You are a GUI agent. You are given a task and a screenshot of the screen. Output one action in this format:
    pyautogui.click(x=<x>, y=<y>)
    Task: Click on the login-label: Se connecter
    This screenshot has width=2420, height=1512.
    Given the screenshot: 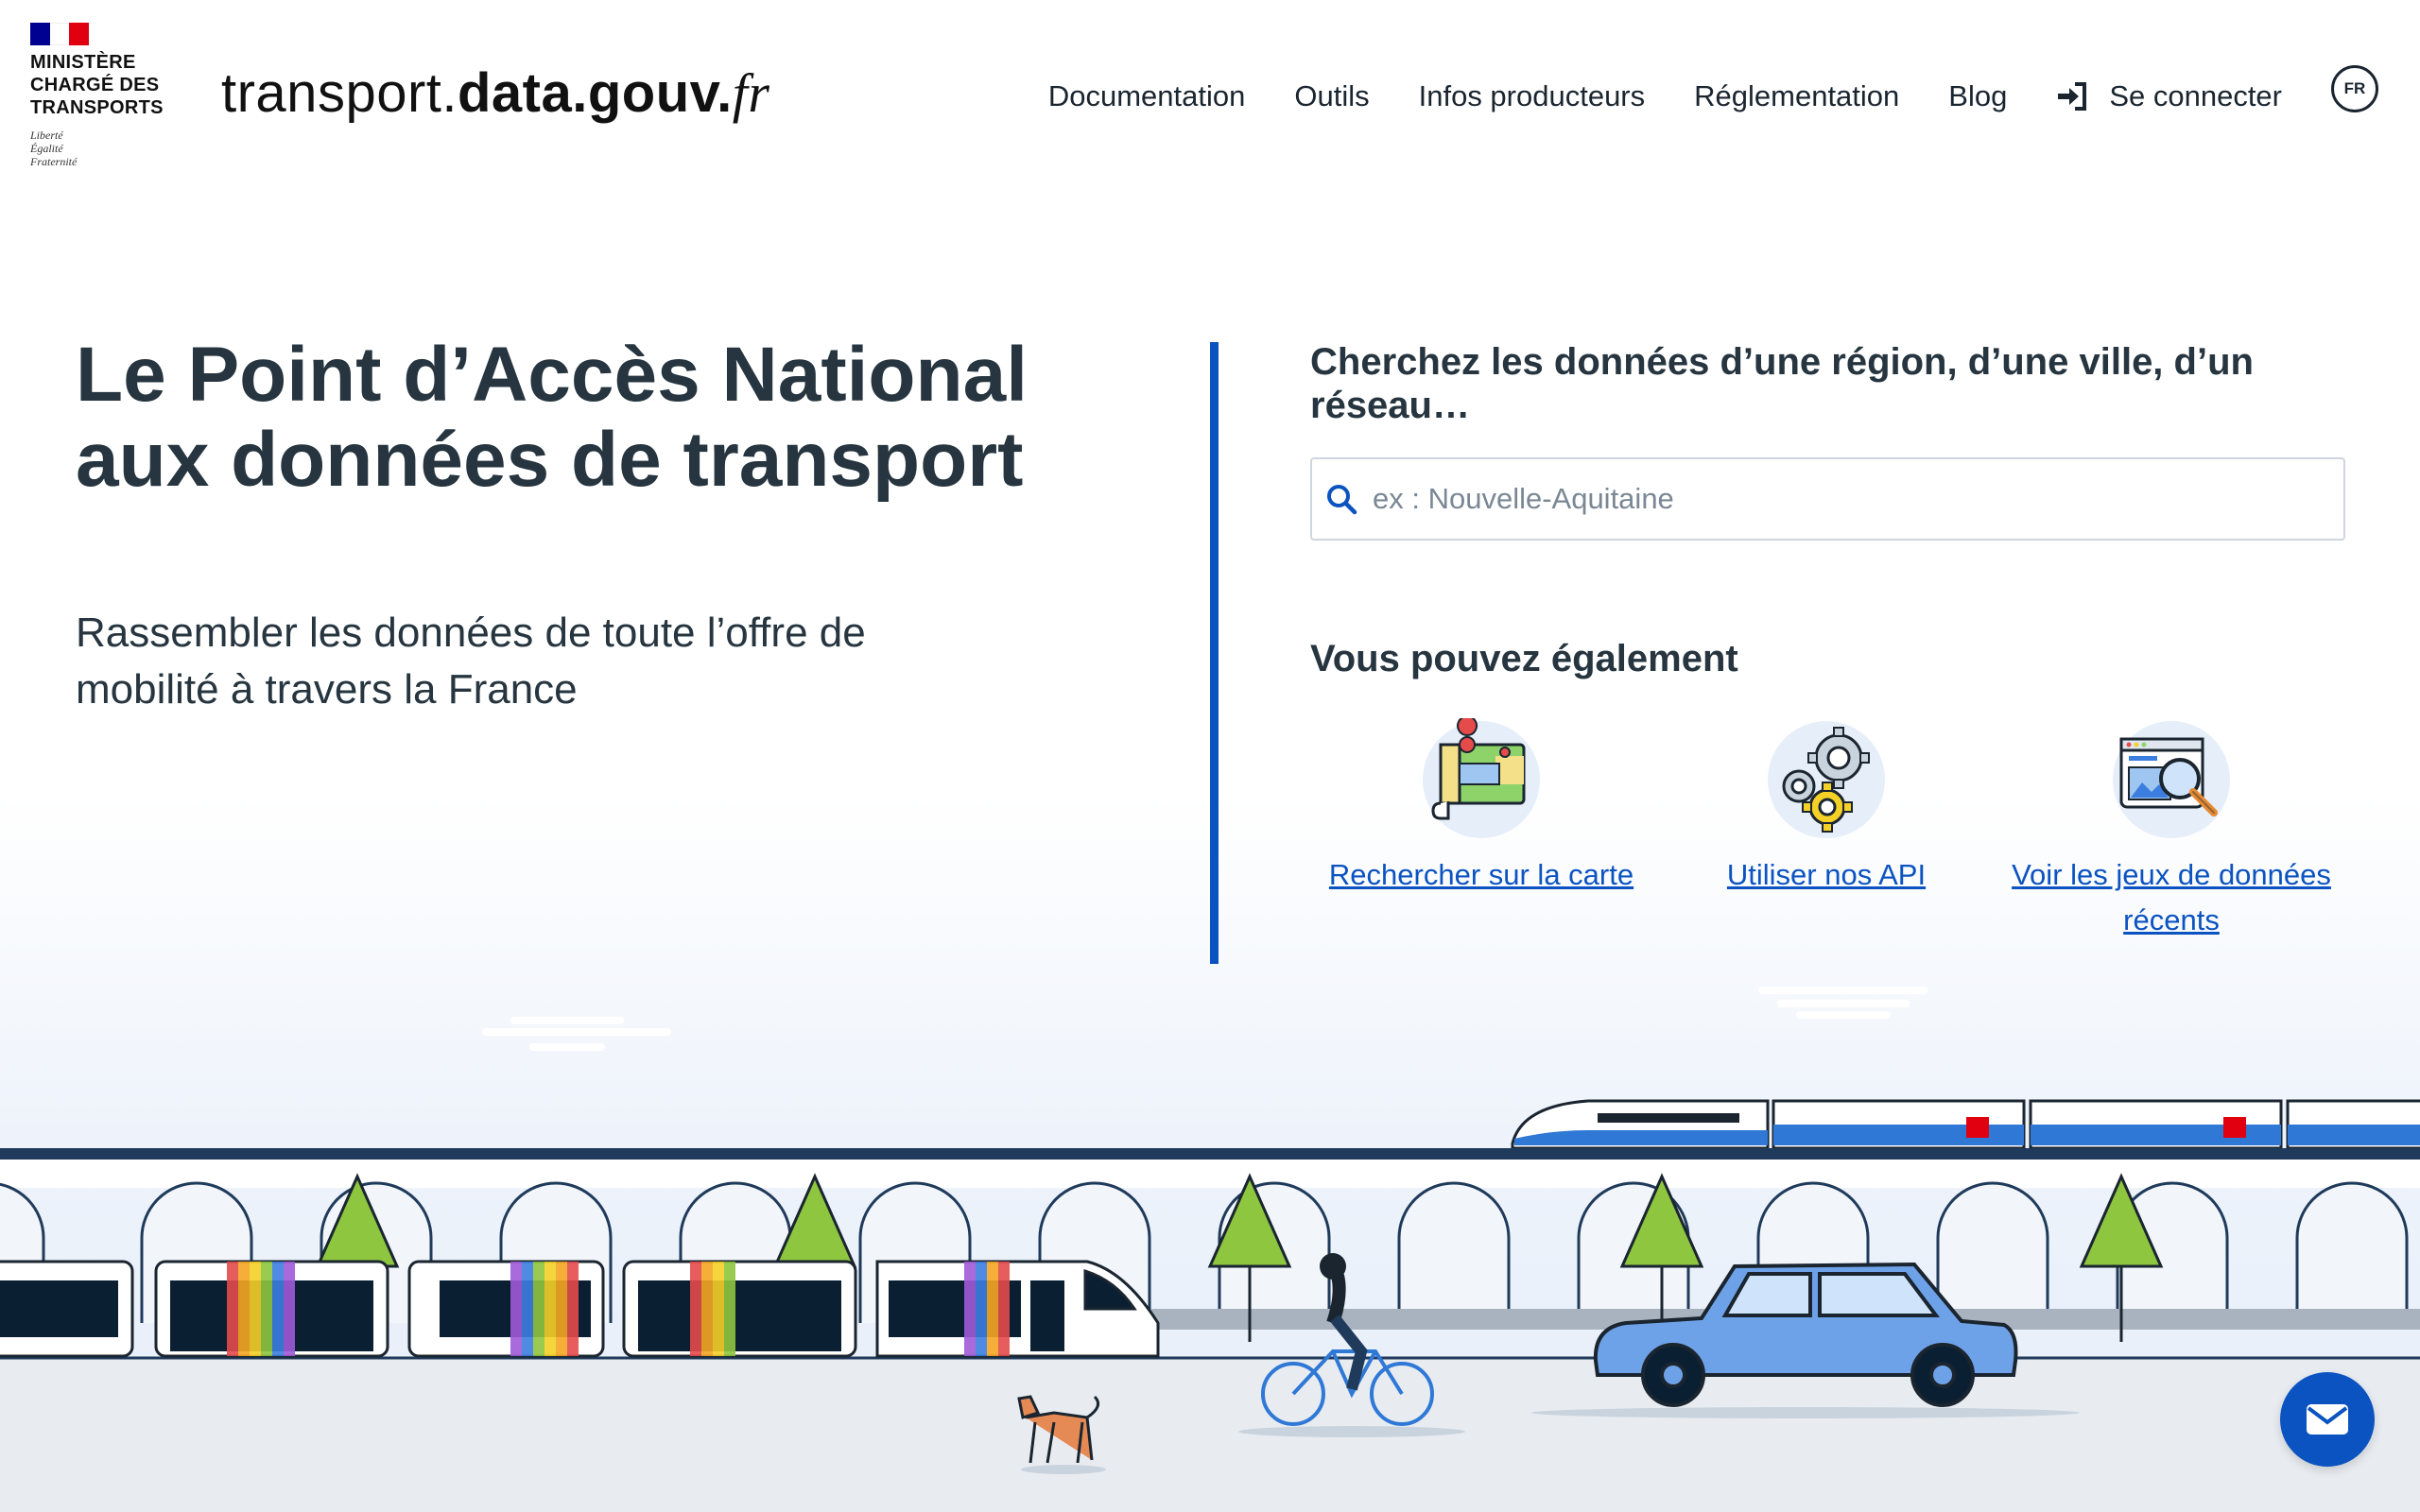 What is the action you would take?
    pyautogui.click(x=2195, y=95)
    